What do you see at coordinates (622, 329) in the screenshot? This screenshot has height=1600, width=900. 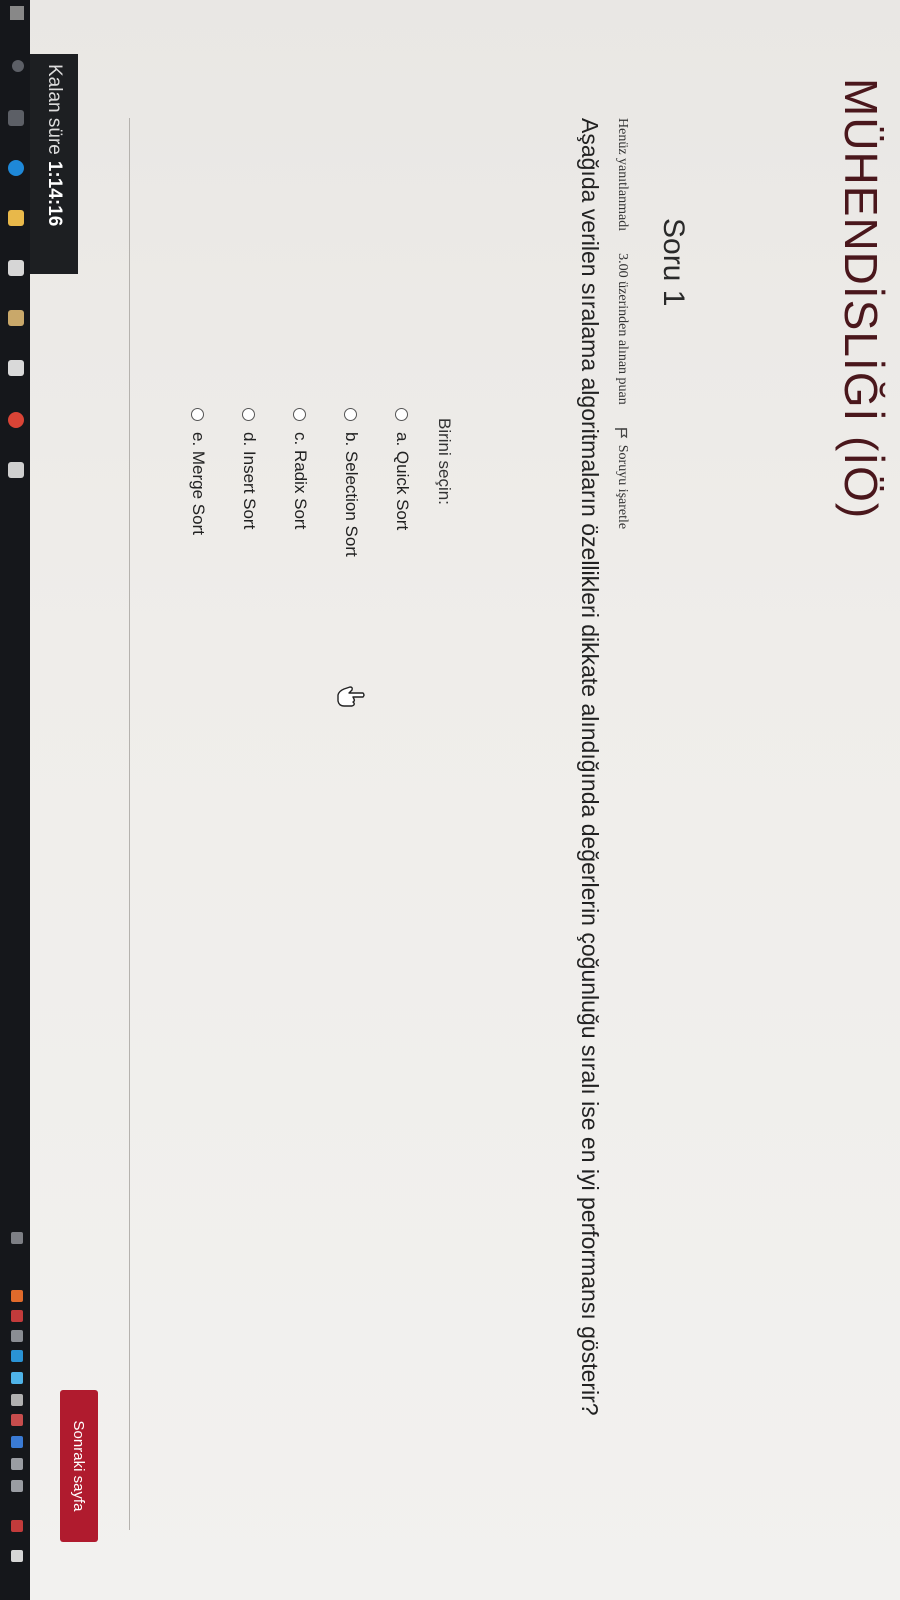 I see `question-score: 3.00 üzerinden alınan puan` at bounding box center [622, 329].